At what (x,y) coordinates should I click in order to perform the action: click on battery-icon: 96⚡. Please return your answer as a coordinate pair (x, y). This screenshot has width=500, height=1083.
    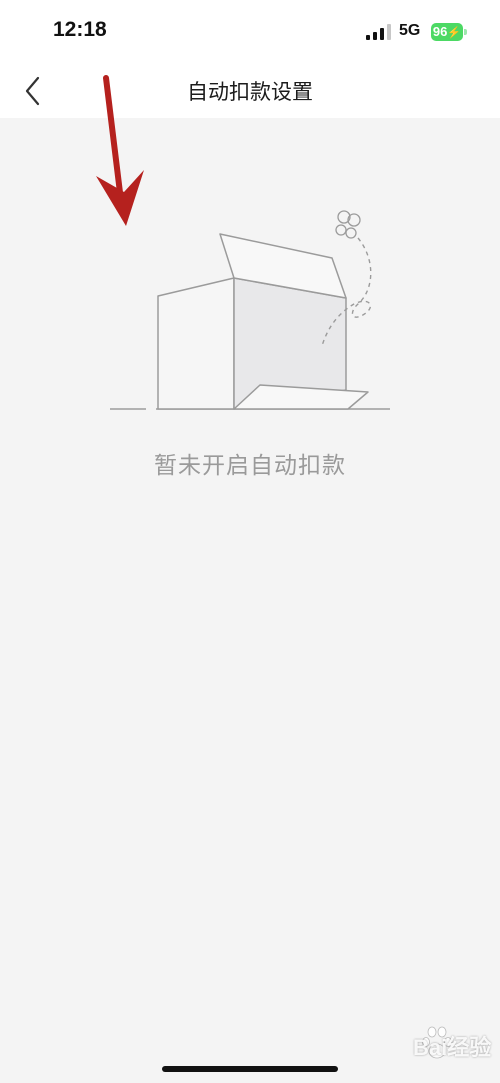
    Looking at the image, I should click on (447, 32).